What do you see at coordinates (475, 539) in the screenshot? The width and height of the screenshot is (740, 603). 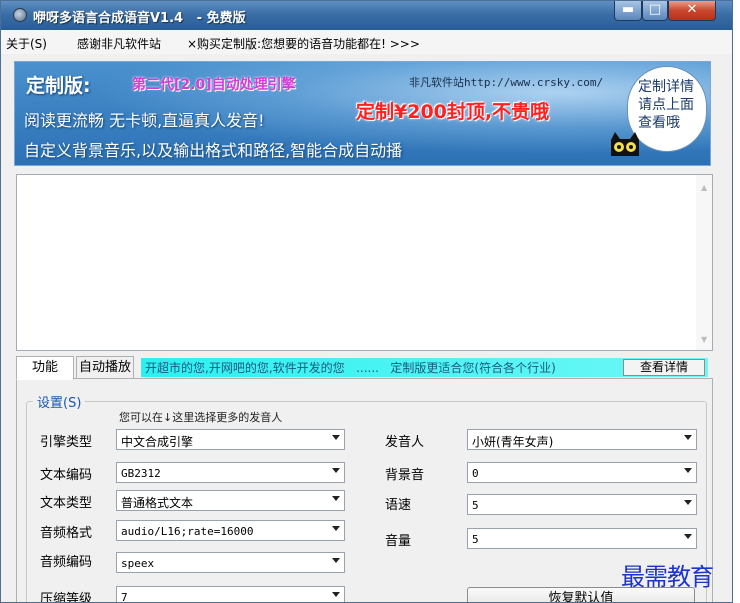 I see `volume-value: 5` at bounding box center [475, 539].